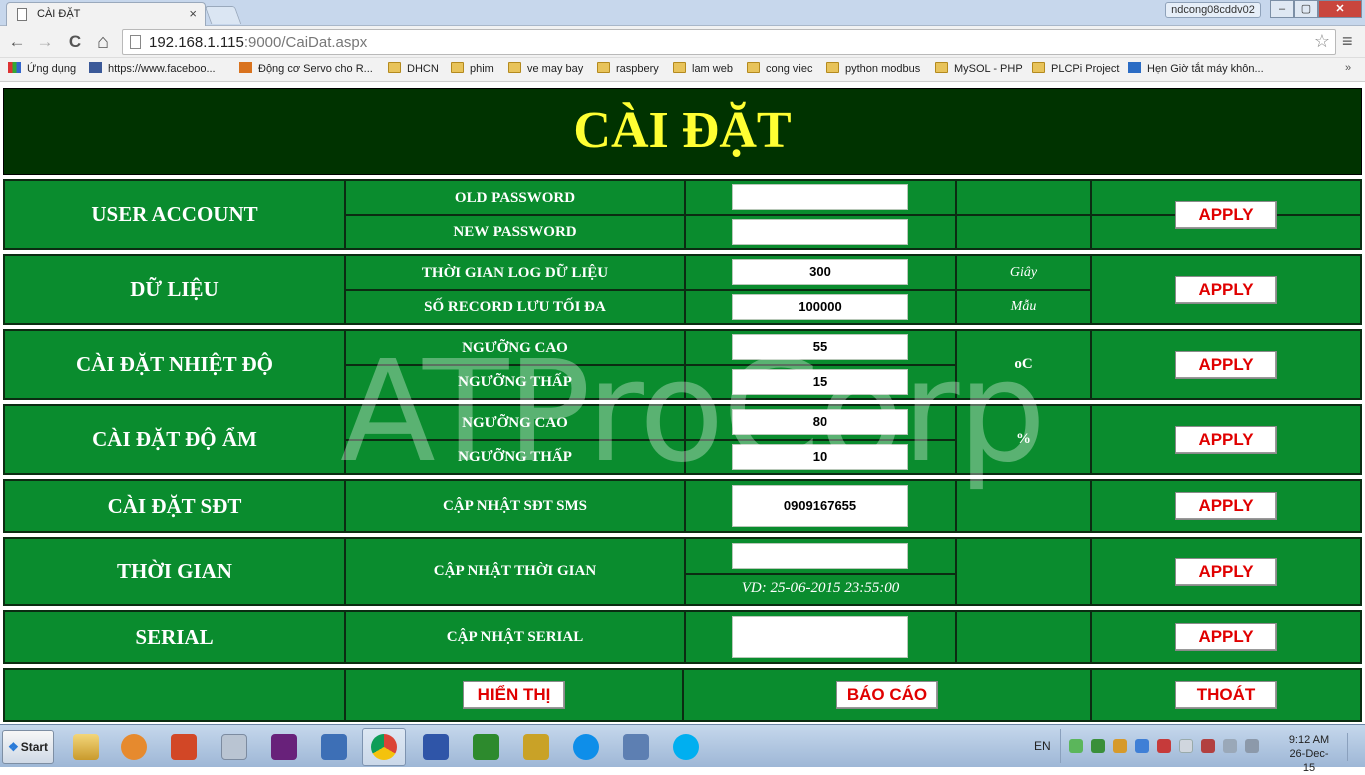 The height and width of the screenshot is (775, 1365). What do you see at coordinates (14, 67) in the screenshot?
I see `apps-grid-icon` at bounding box center [14, 67].